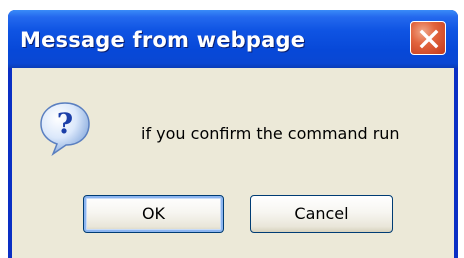 The image size is (464, 258). Describe the element at coordinates (163, 40) in the screenshot. I see `dialog-title: Message from webpage` at that location.